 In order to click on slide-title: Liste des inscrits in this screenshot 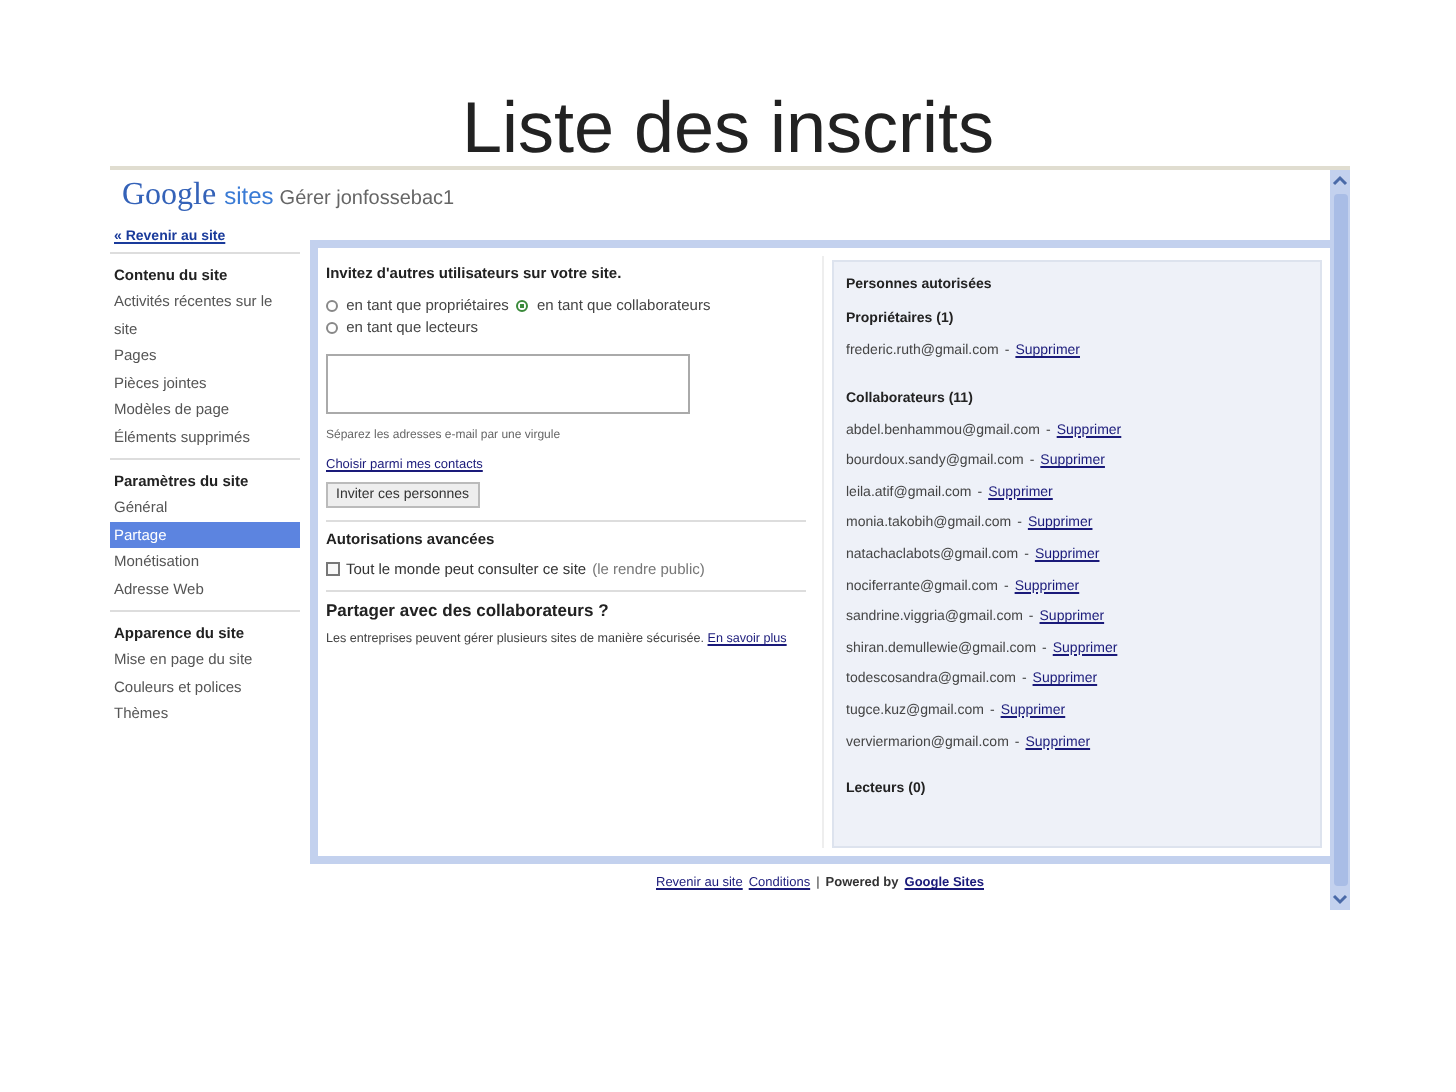, I will do `click(728, 125)`.